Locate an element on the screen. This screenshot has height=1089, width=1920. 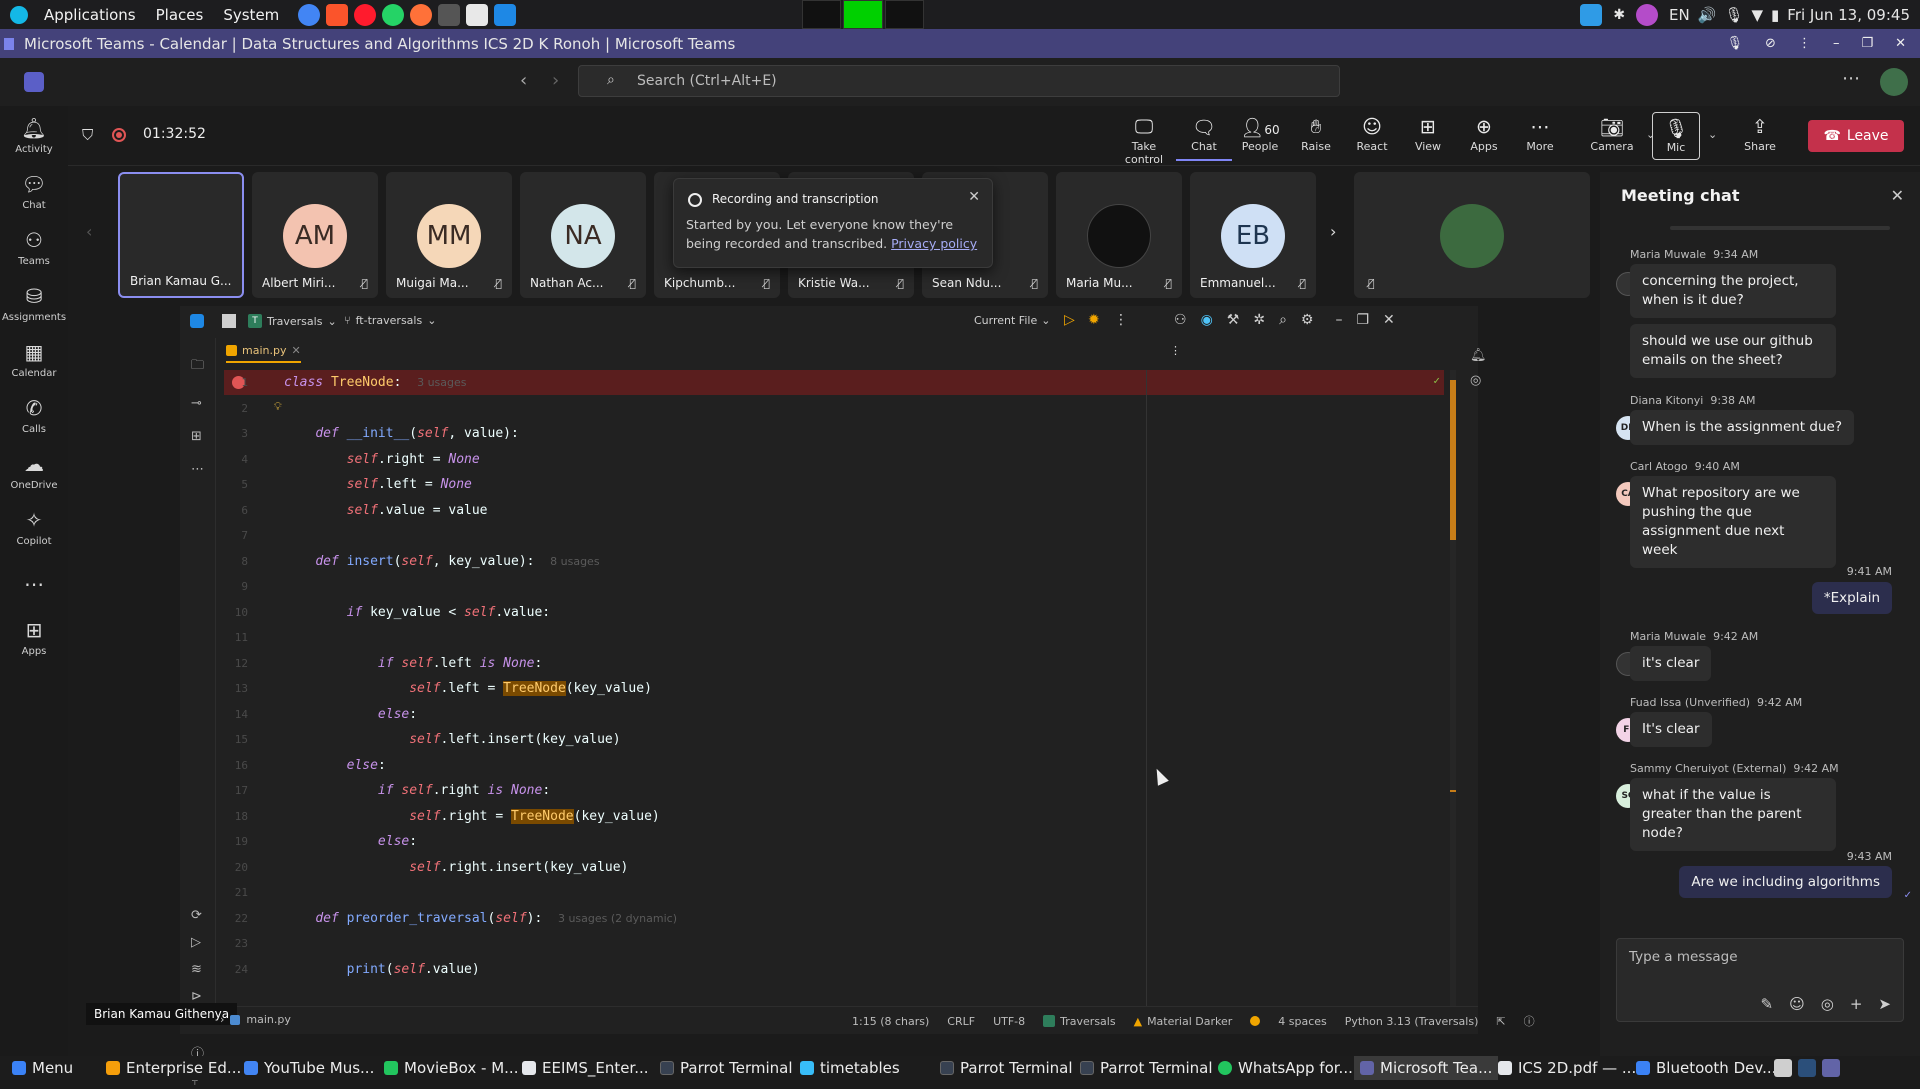
restore-icon: ❐ is located at coordinates (1362, 320).